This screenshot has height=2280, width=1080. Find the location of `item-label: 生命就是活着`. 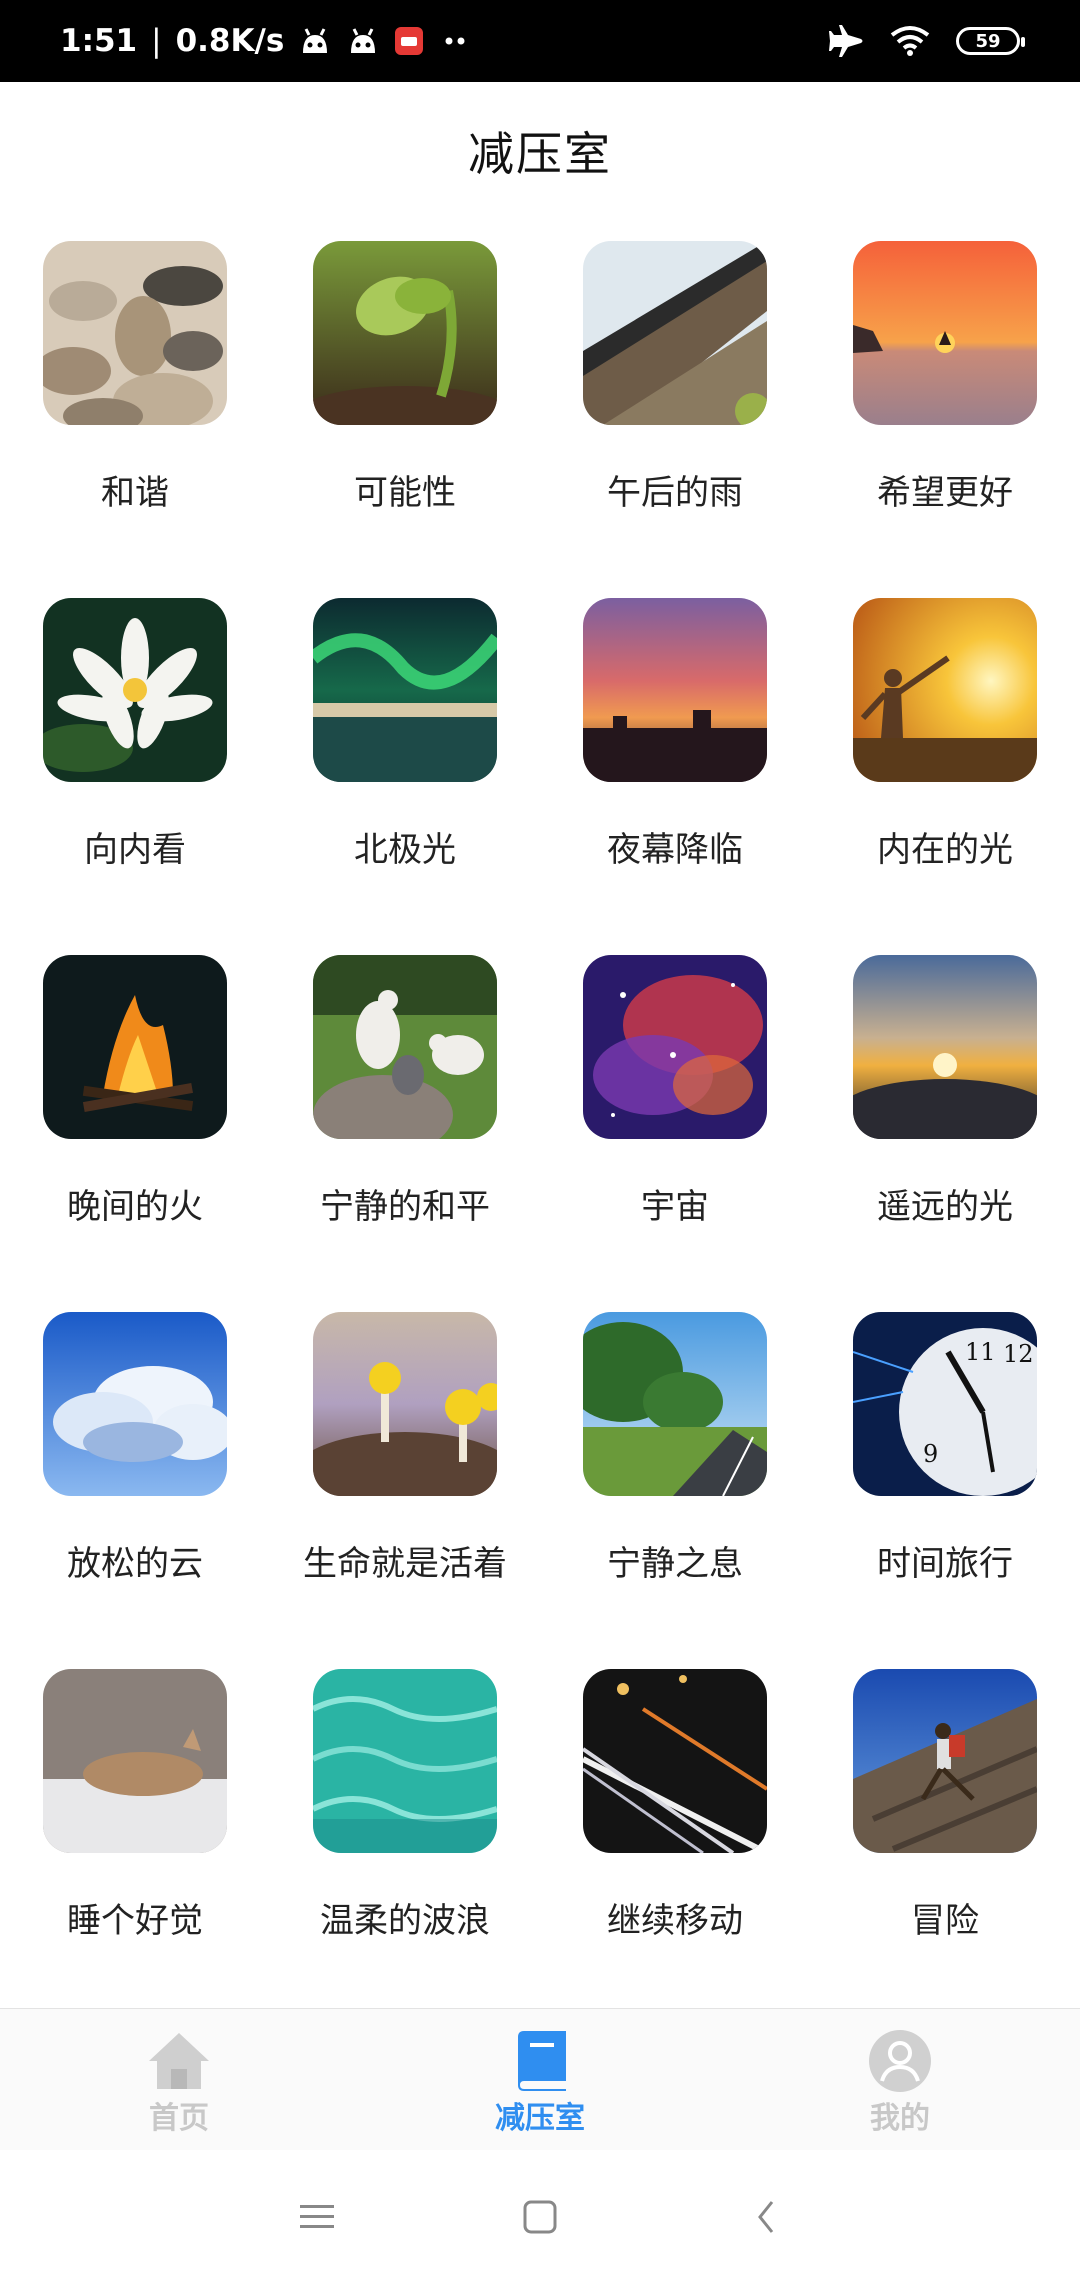

item-label: 生命就是活着 is located at coordinates (405, 1564).